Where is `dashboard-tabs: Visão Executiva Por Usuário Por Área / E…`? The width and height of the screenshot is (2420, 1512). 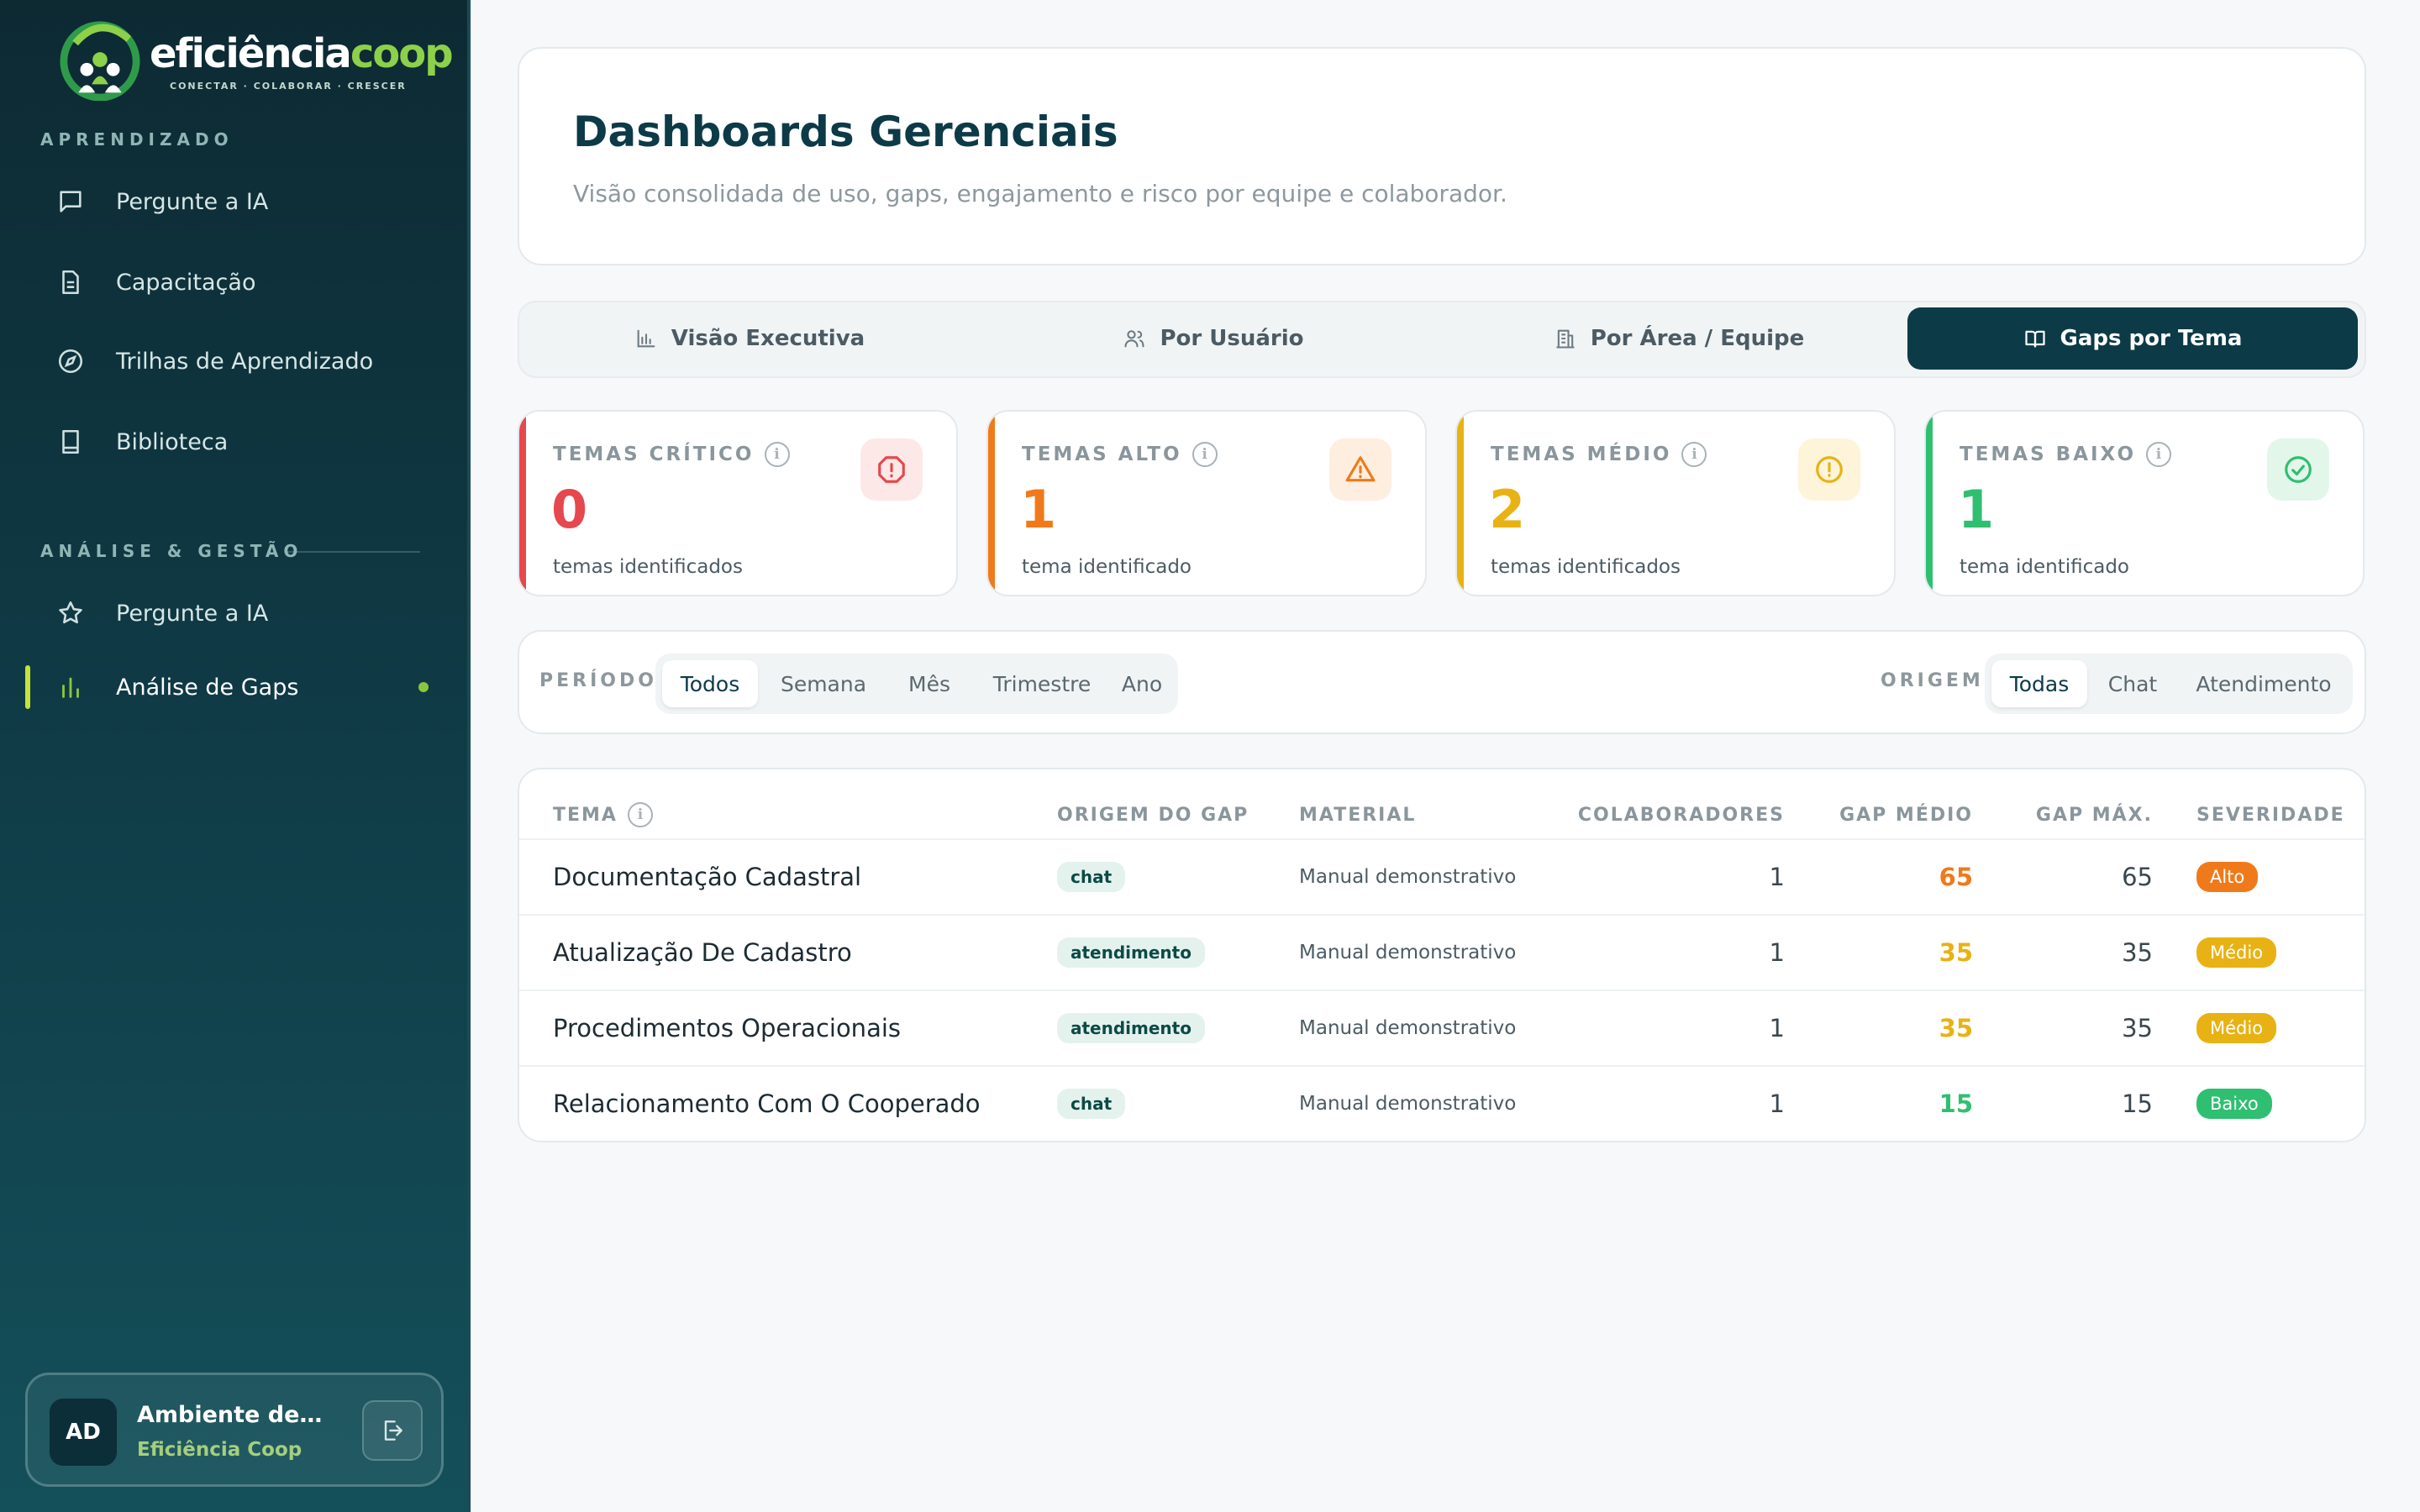
dashboard-tabs: Visão Executiva Por Usuário Por Área / E… is located at coordinates (1442, 339).